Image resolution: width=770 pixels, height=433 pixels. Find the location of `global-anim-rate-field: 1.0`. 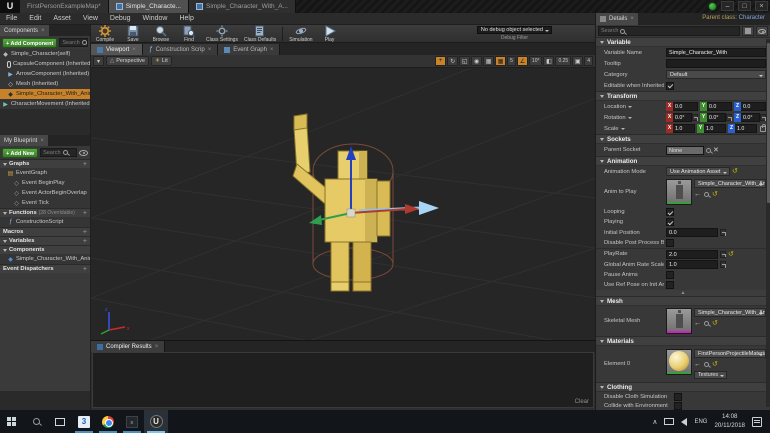

global-anim-rate-field: 1.0 is located at coordinates (692, 264).